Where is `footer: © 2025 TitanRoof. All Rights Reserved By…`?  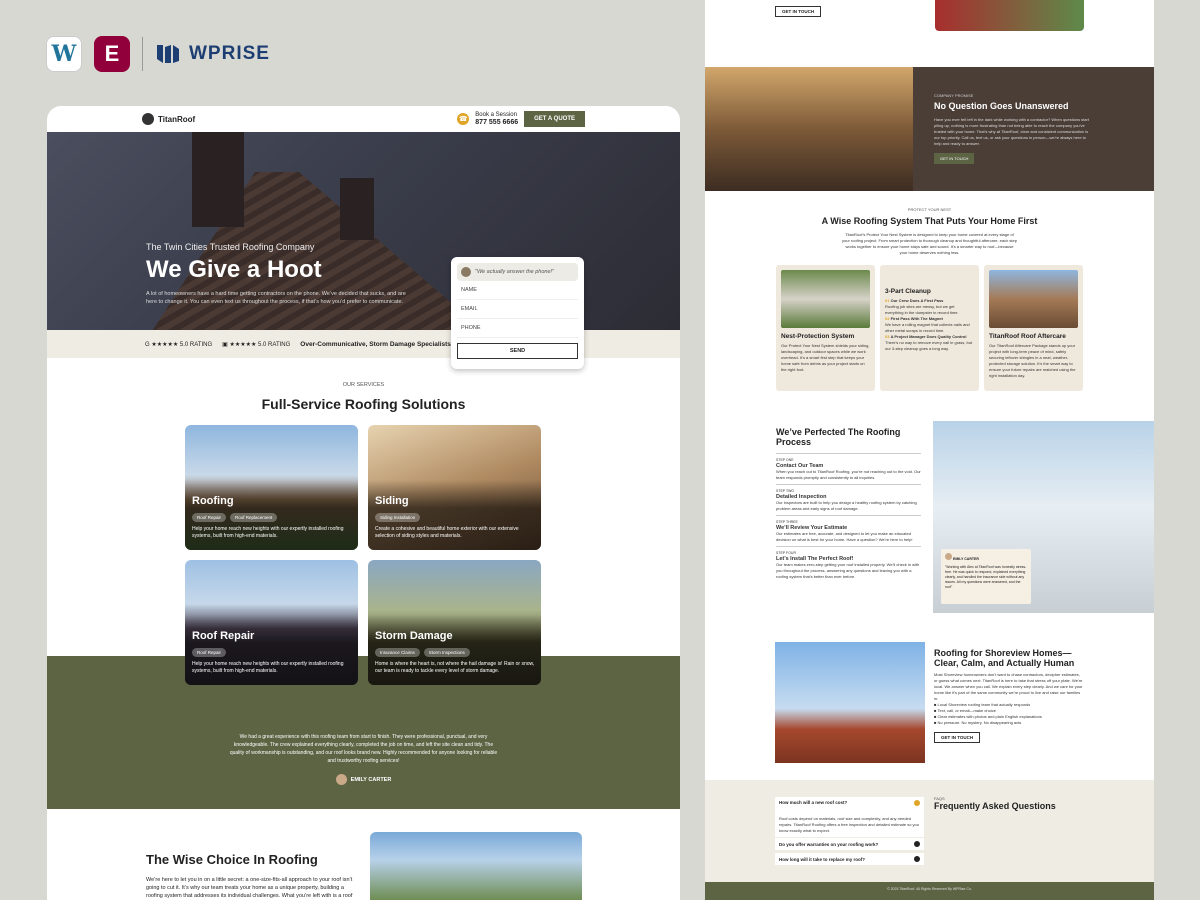 footer: © 2025 TitanRoof. All Rights Reserved By… is located at coordinates (929, 891).